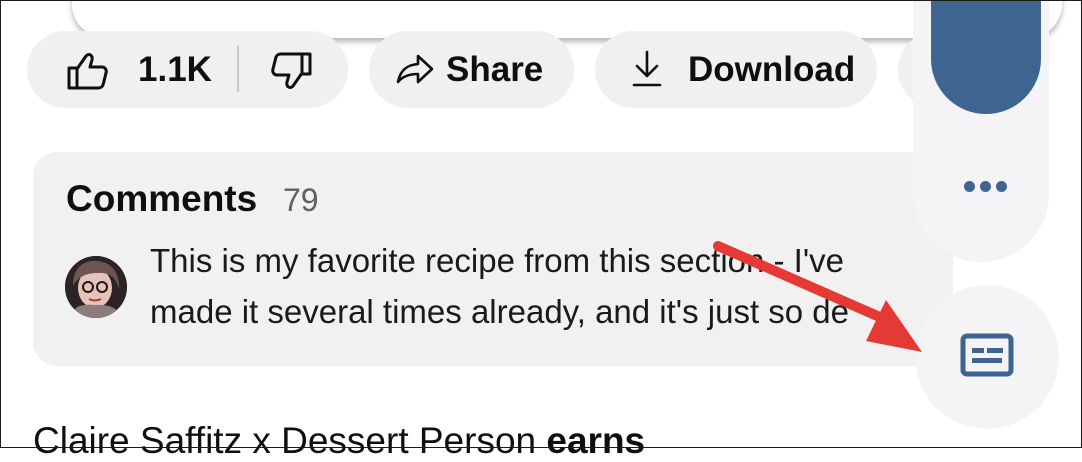 This screenshot has width=1082, height=462. What do you see at coordinates (162, 198) in the screenshot?
I see `comments-title: Comments` at bounding box center [162, 198].